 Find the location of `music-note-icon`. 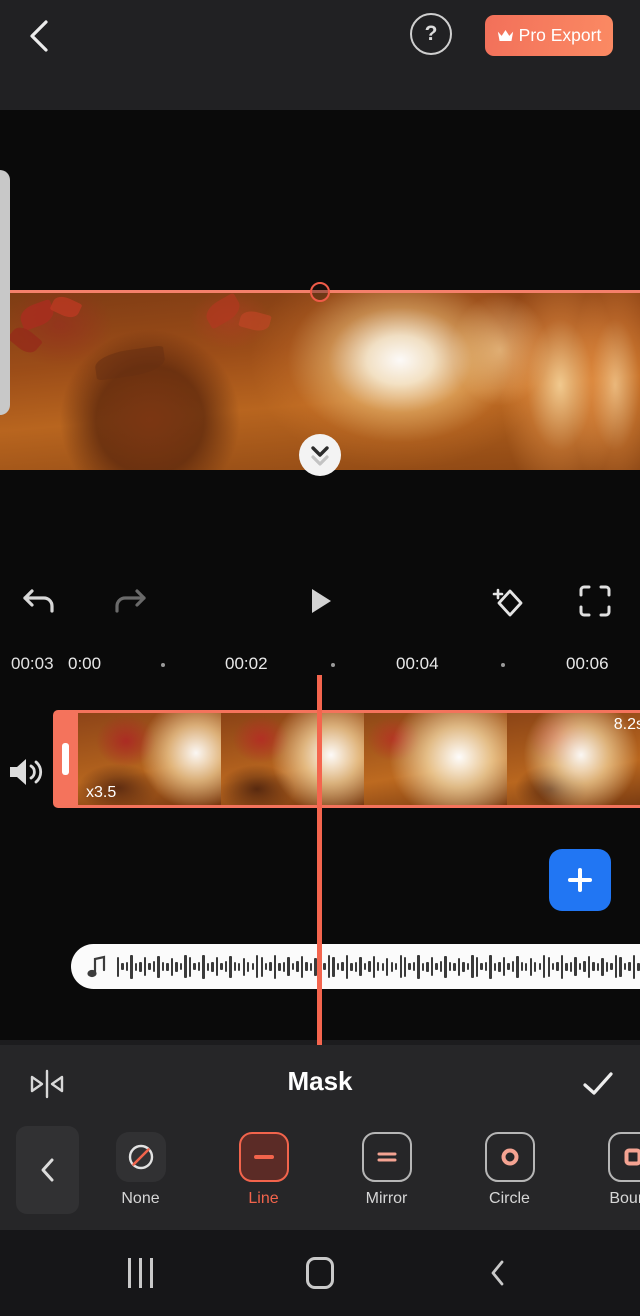

music-note-icon is located at coordinates (96, 966).